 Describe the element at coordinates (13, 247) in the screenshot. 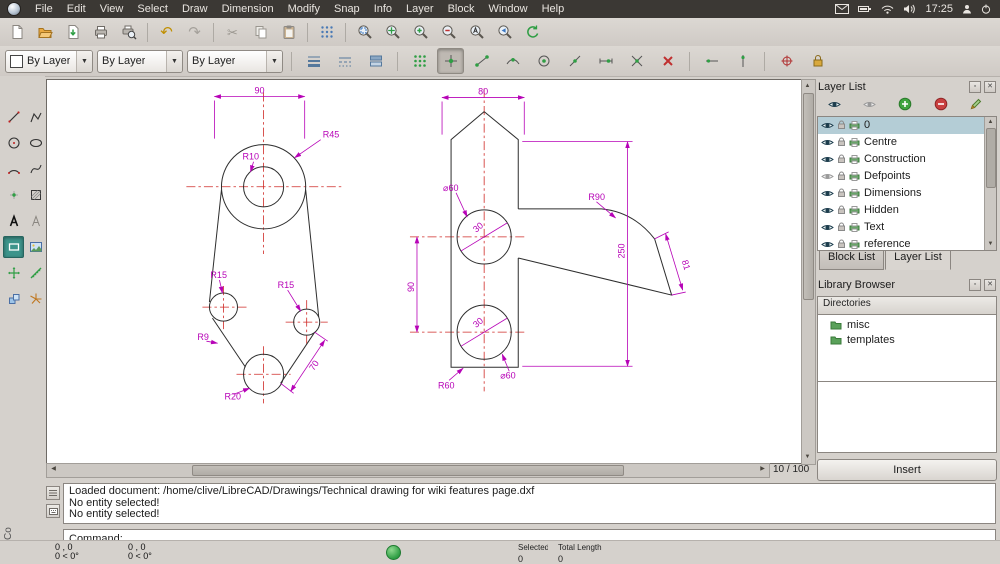

I see `tool-rectangle-button-selected` at that location.